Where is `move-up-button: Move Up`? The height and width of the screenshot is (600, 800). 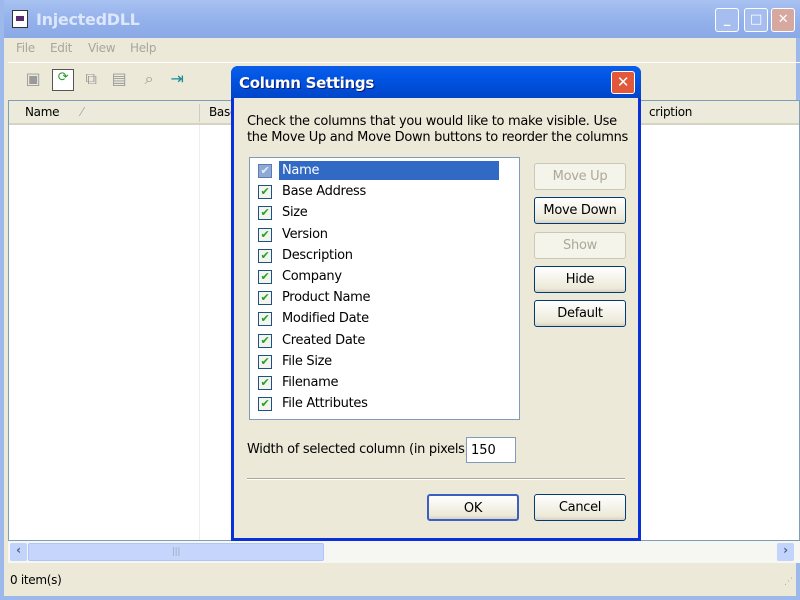 move-up-button: Move Up is located at coordinates (580, 176).